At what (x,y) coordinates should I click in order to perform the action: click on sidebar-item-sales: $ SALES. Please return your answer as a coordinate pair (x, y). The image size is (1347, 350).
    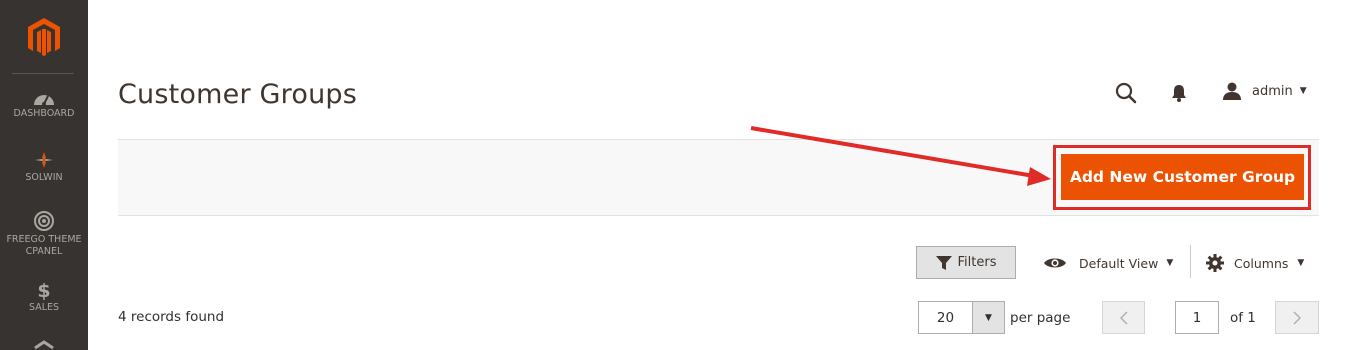
    Looking at the image, I should click on (44, 297).